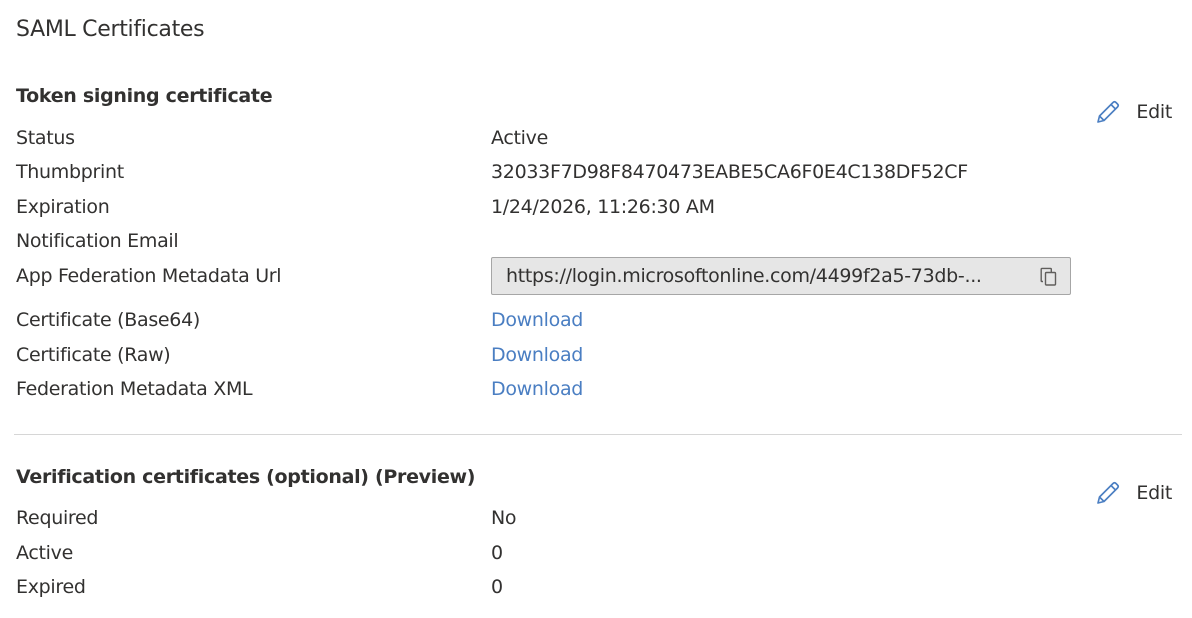  Describe the element at coordinates (63, 207) in the screenshot. I see `expiration-label: Expiration` at that location.